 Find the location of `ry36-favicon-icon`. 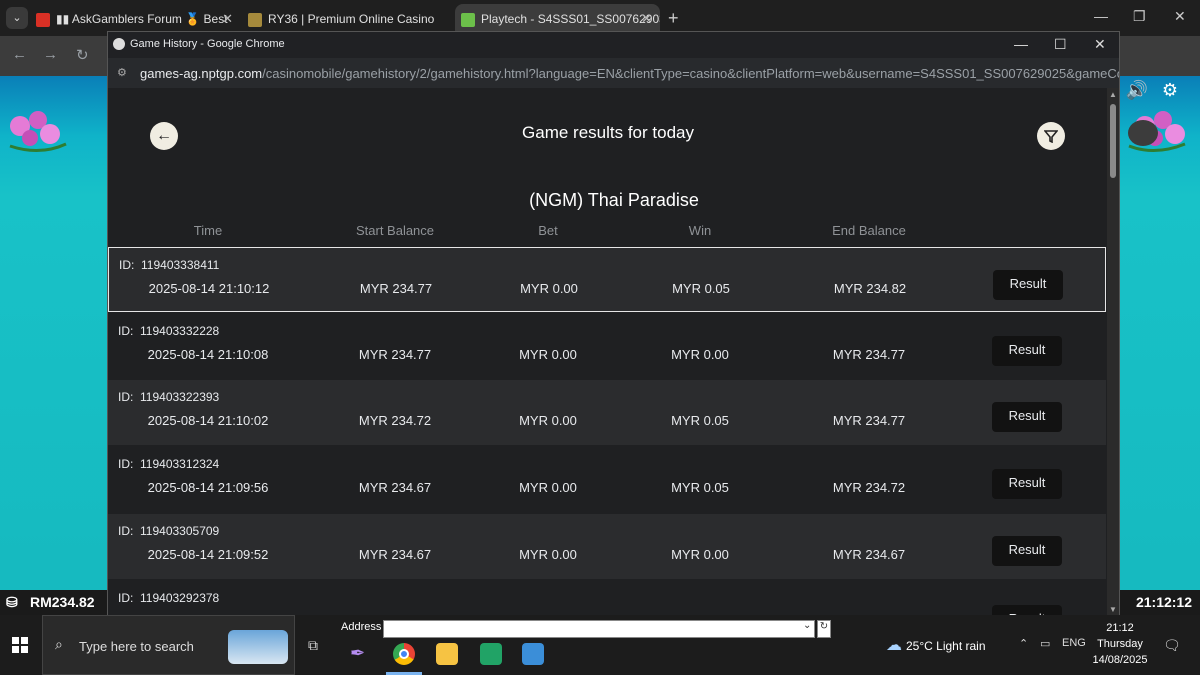

ry36-favicon-icon is located at coordinates (255, 19).